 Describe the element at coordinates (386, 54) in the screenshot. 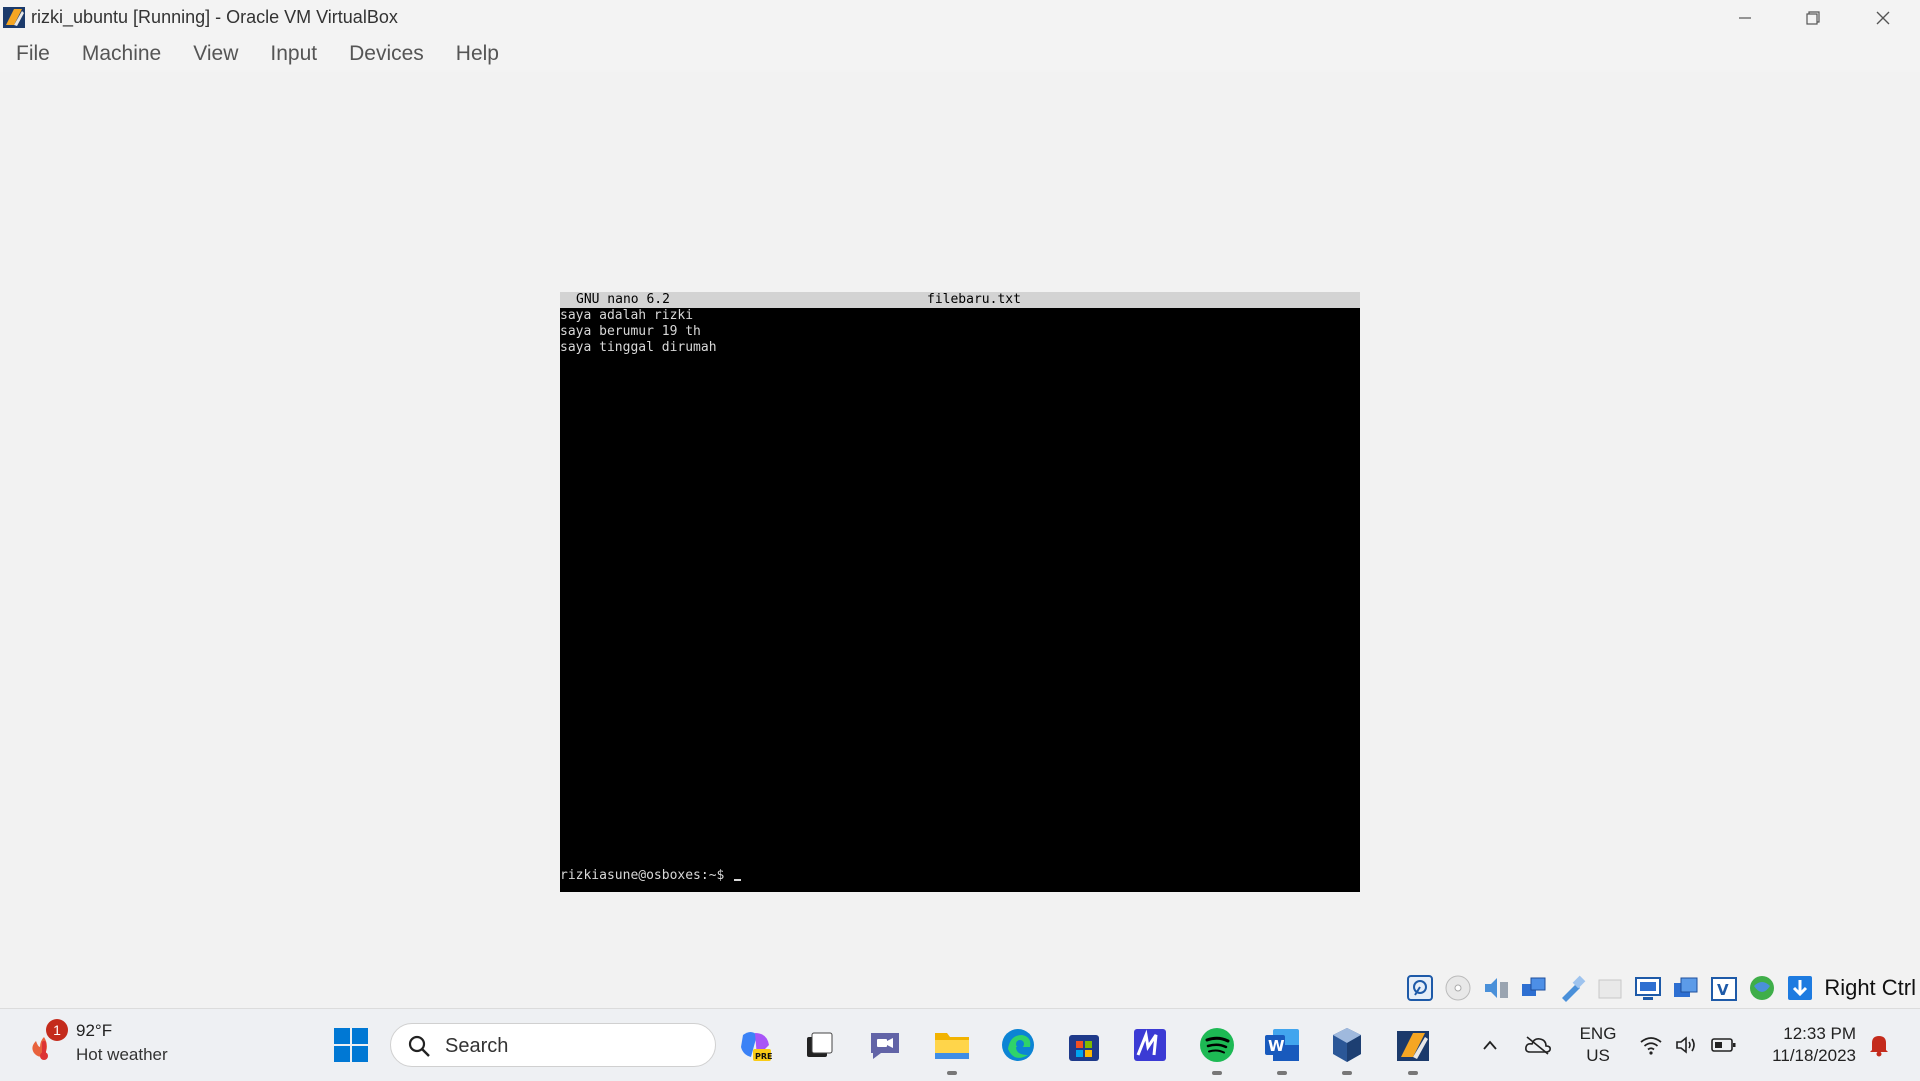

I see `menu-devices: Devices` at that location.